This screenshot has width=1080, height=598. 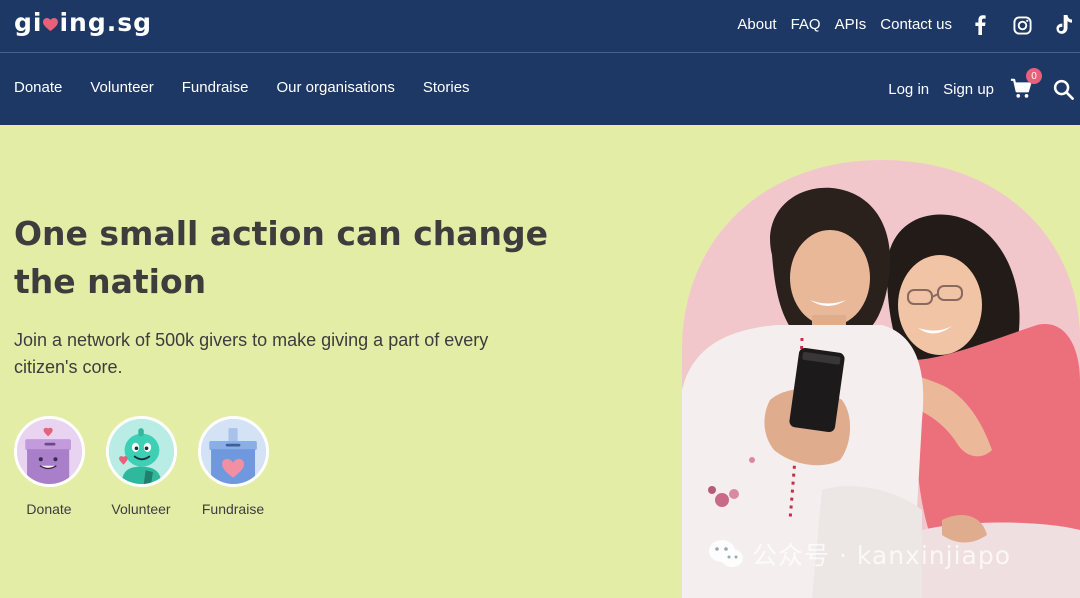 What do you see at coordinates (28, 22) in the screenshot?
I see `logo-text-prefix: gi` at bounding box center [28, 22].